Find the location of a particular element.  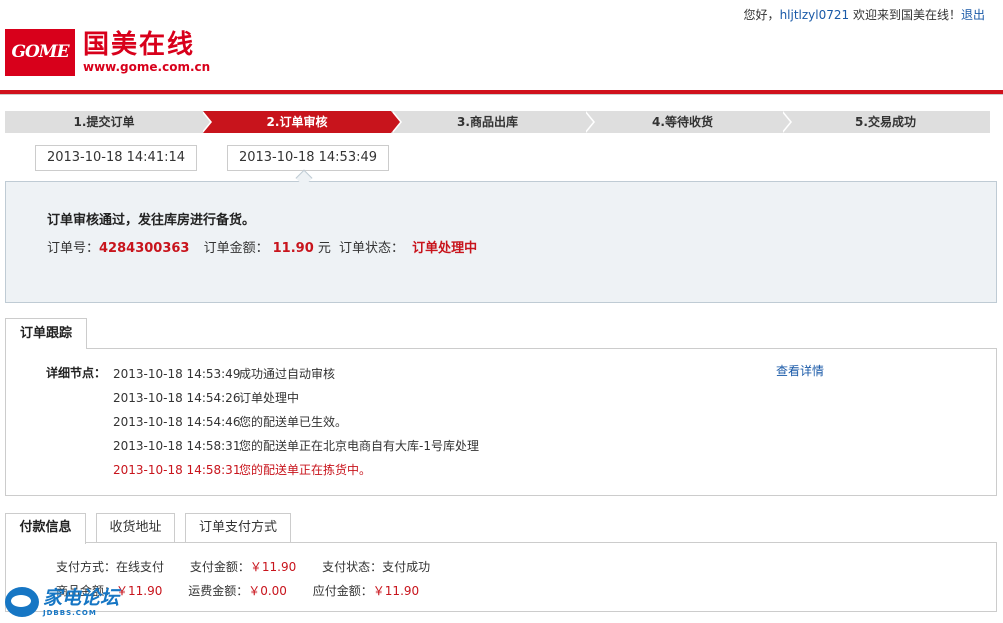

order-amount: 11.90 is located at coordinates (293, 248).